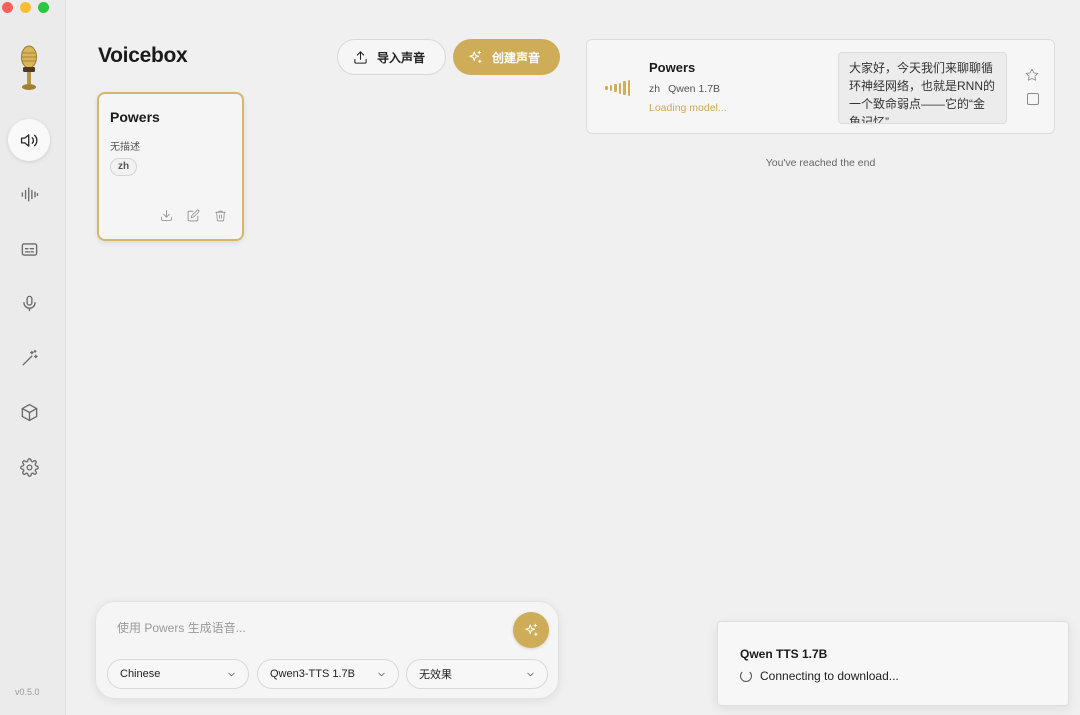  What do you see at coordinates (435, 675) in the screenshot?
I see `effect-select-value: 无效果` at bounding box center [435, 675].